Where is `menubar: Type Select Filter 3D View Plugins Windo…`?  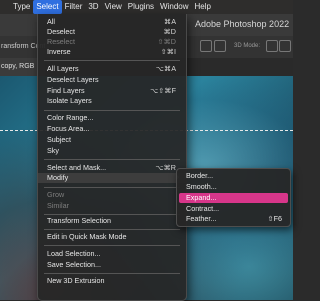
menubar: Type Select Filter 3D View Plugins Windo… is located at coordinates (146, 7).